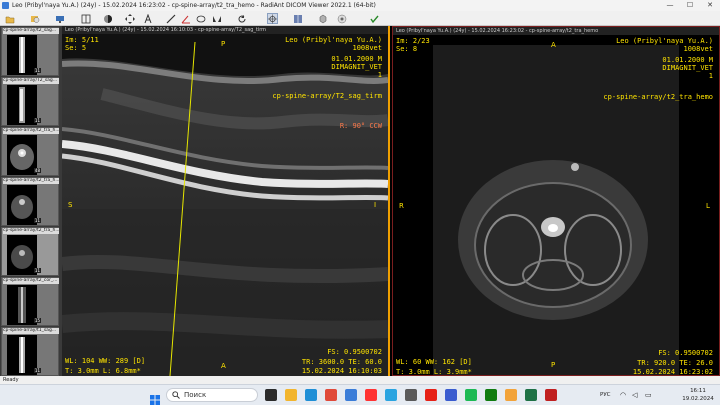 This screenshot has width=720, height=405. Describe the element at coordinates (451, 395) in the screenshot. I see `photos-icon` at that location.